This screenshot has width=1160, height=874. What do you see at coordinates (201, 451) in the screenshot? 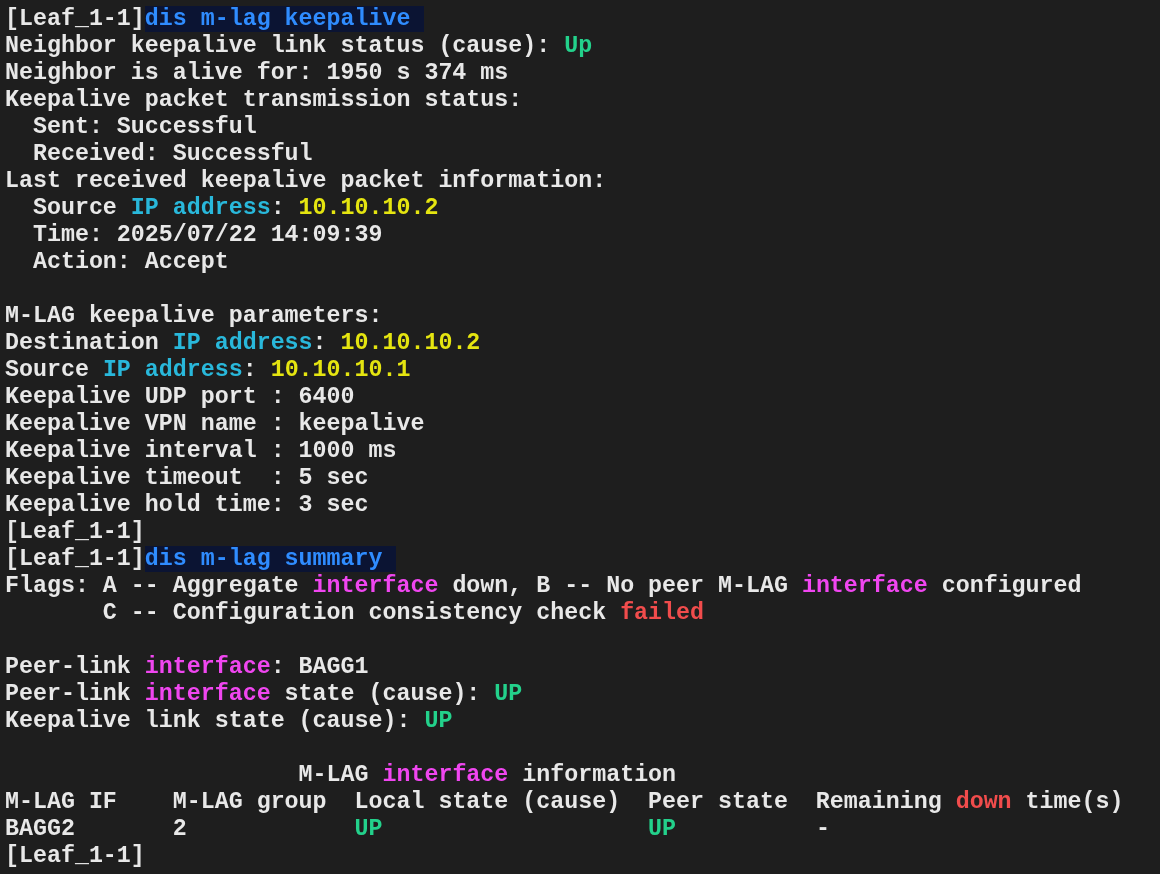
I see `terminal-line: Keepalive interval : 1000 ms` at bounding box center [201, 451].